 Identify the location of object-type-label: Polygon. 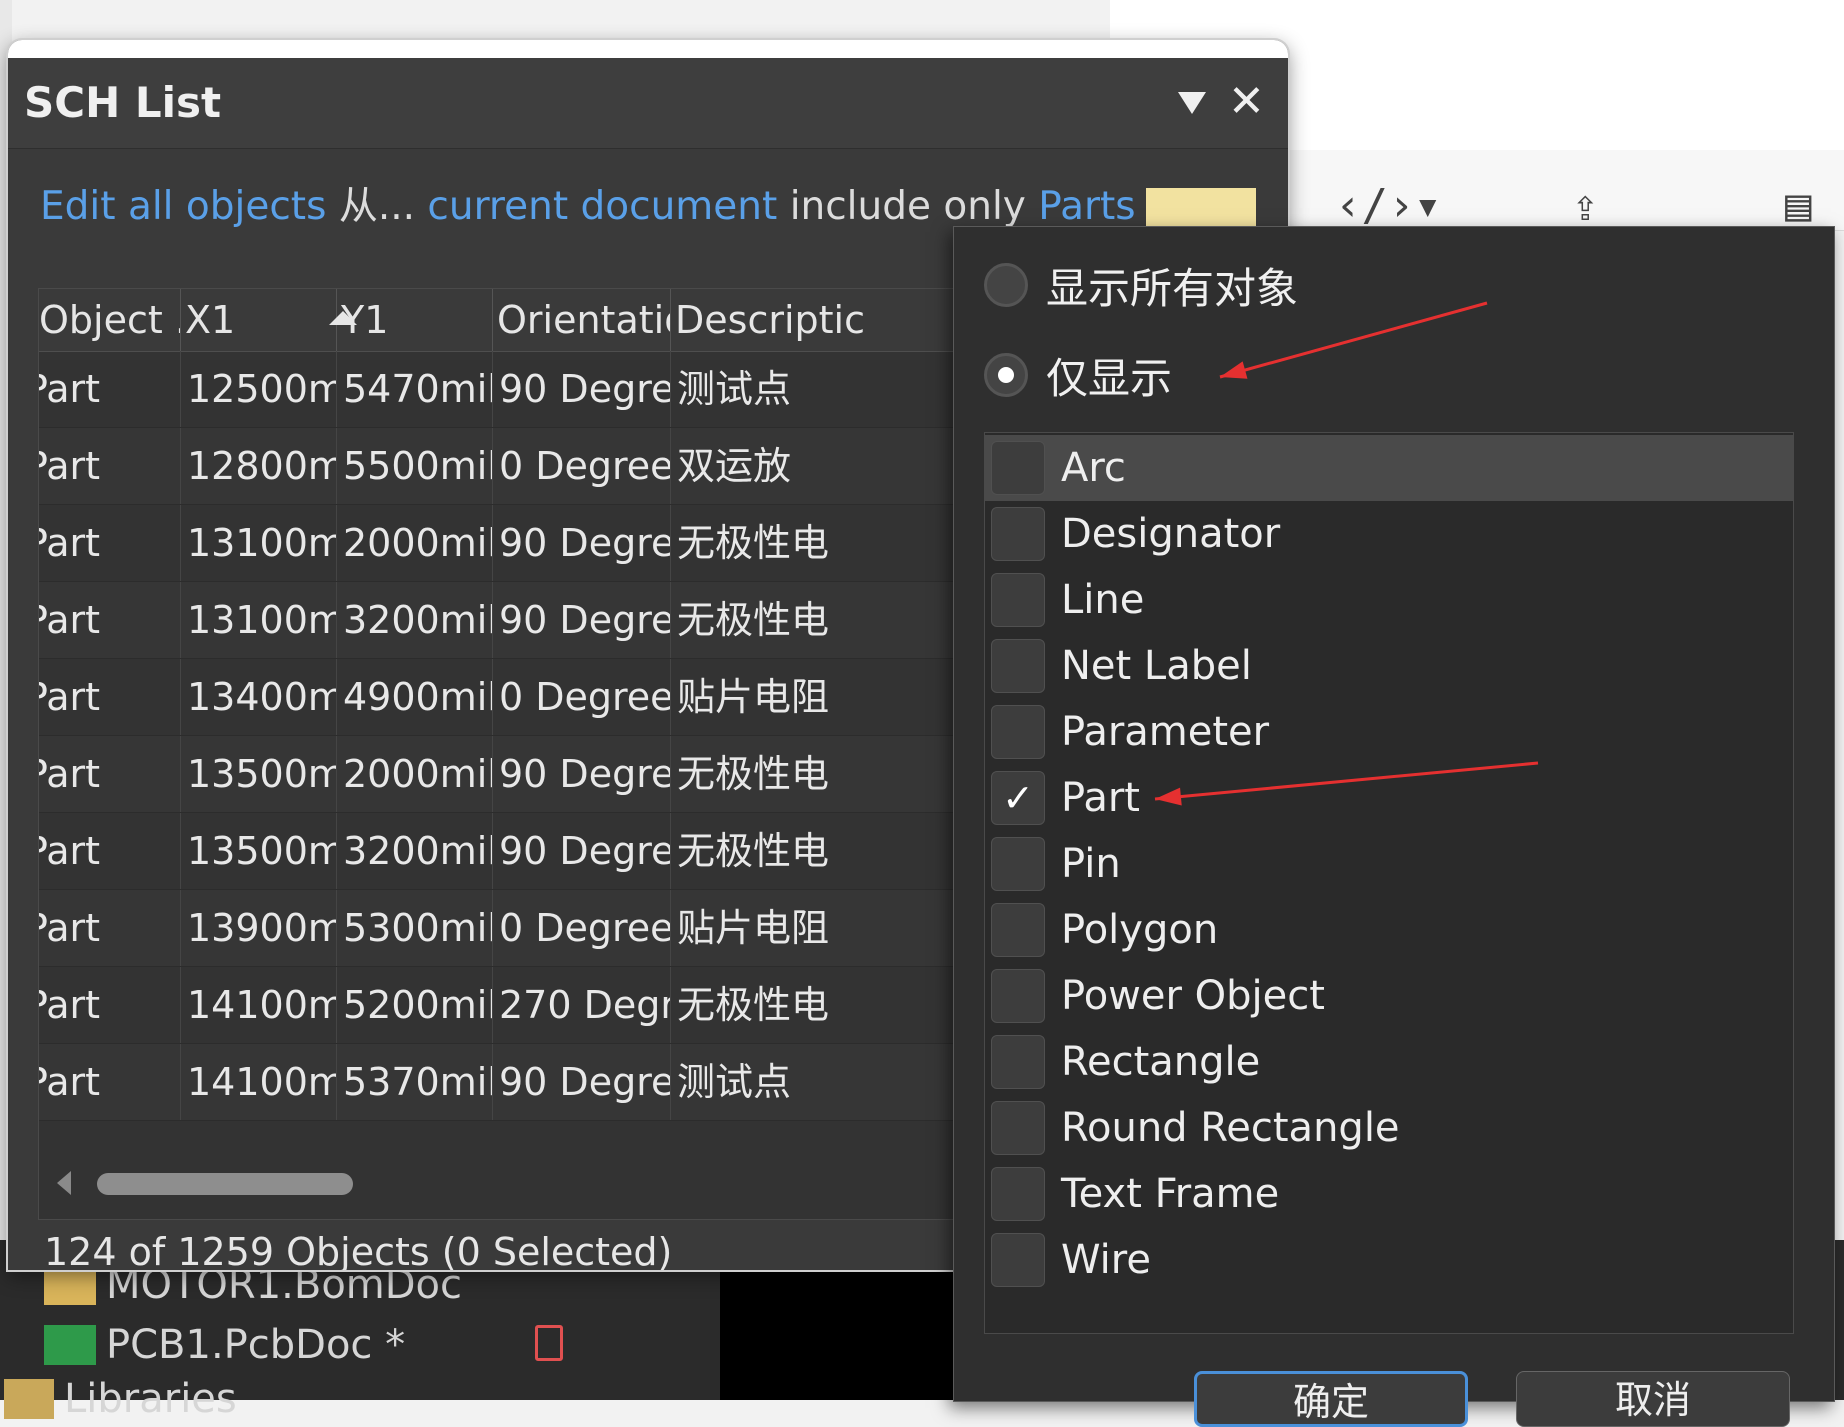
(1140, 930).